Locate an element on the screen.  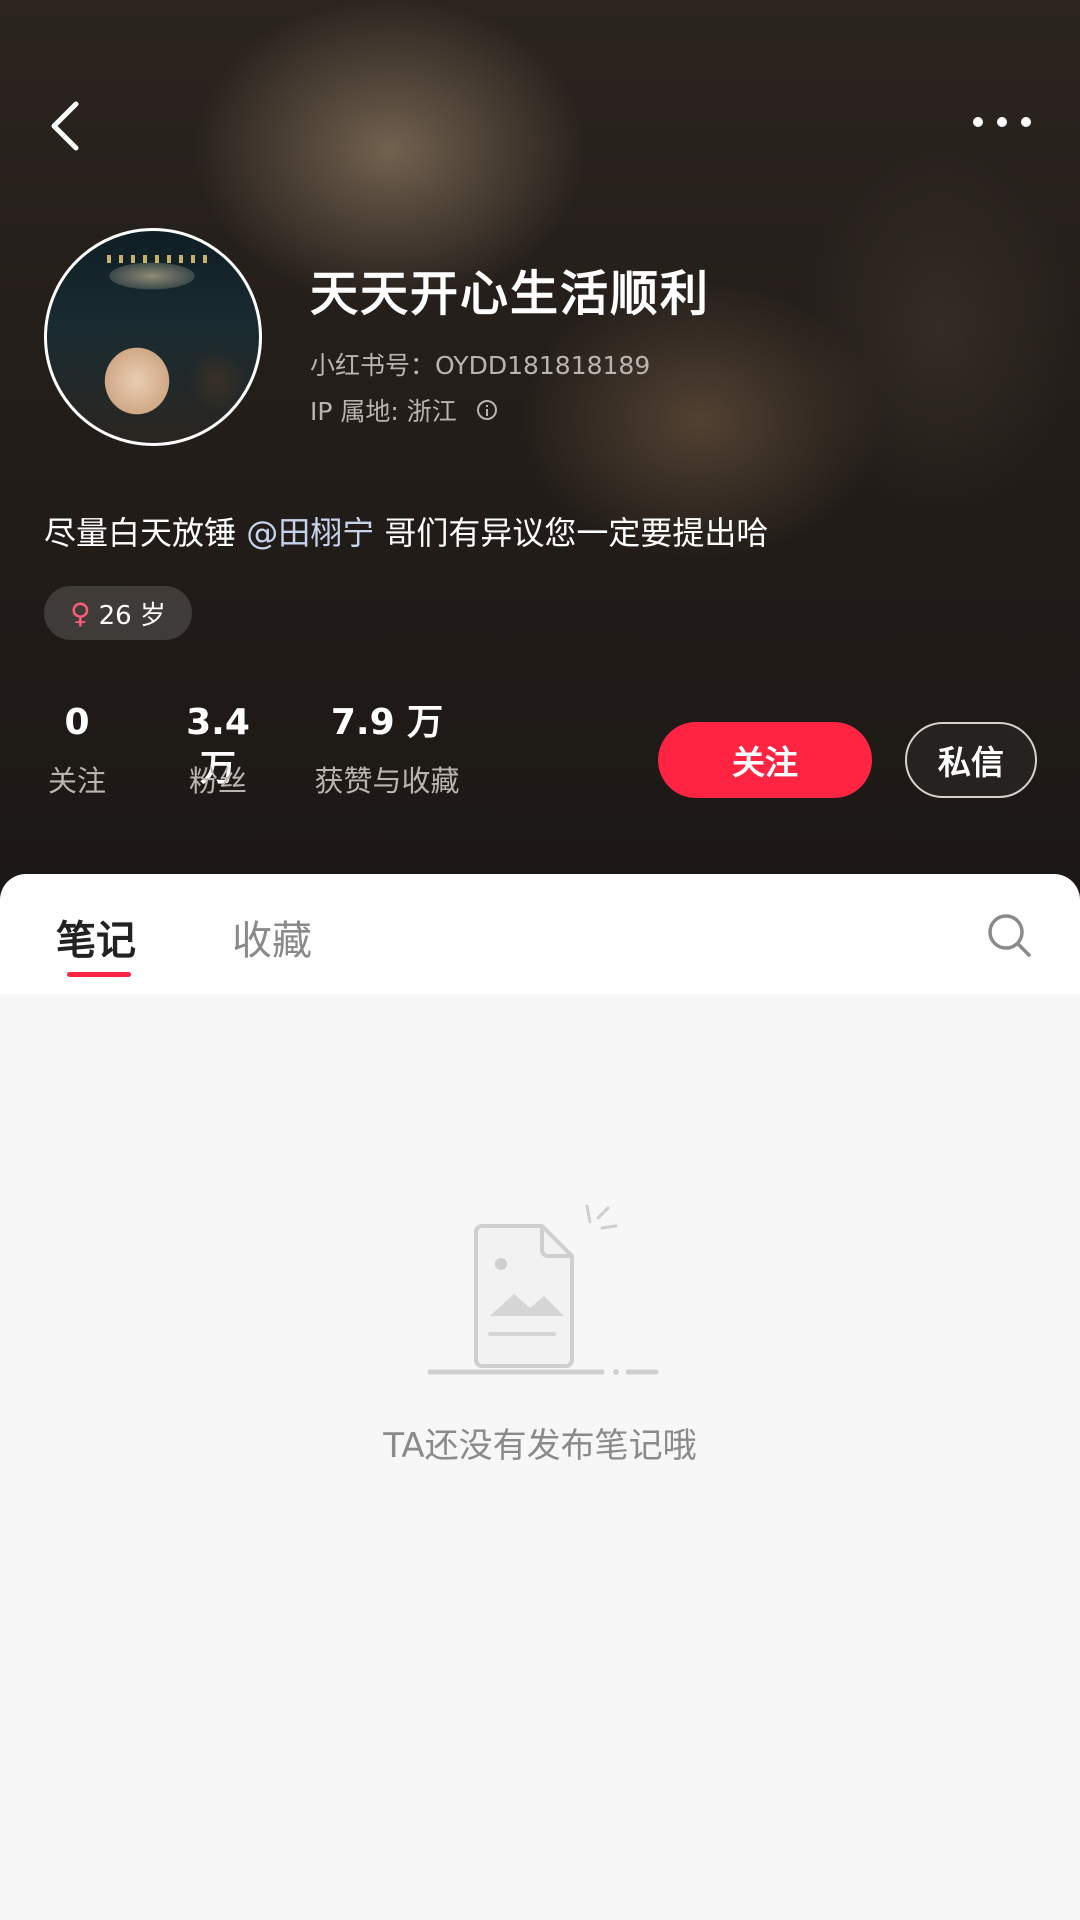
tab-notes: 笔记 is located at coordinates (96, 937).